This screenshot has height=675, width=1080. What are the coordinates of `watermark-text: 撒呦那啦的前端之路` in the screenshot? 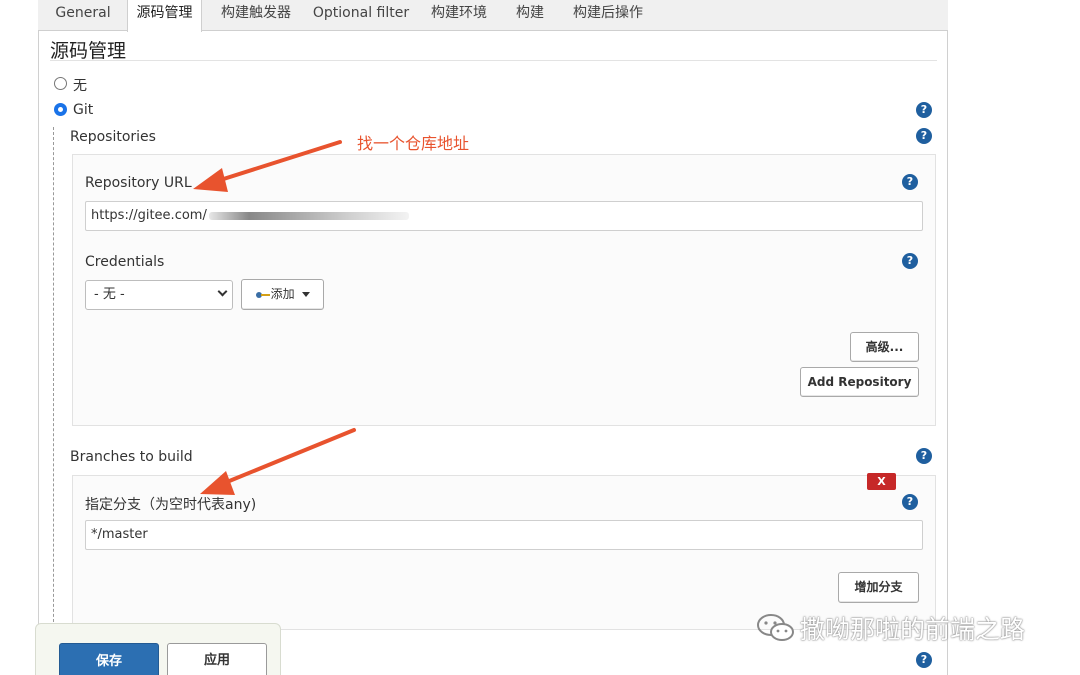 It's located at (913, 629).